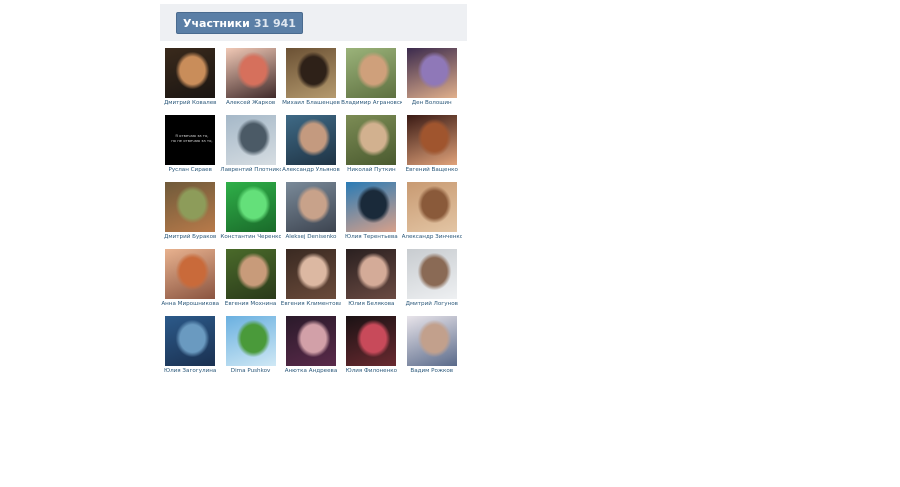 This screenshot has width=900, height=487. I want to click on member-item: Евгения Климентова, so click(311, 282).